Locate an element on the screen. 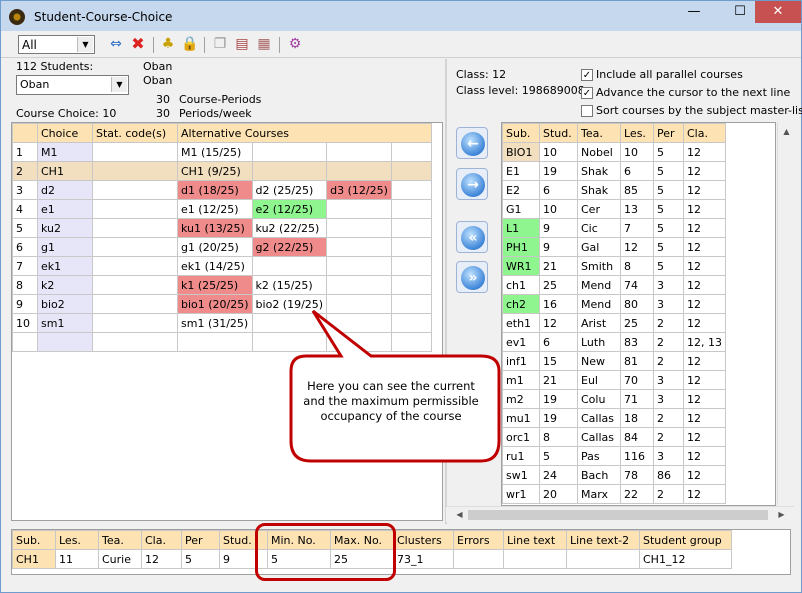 This screenshot has height=593, width=802. choice-row: 2 CH1 CH1 (9/25) is located at coordinates (222, 171).